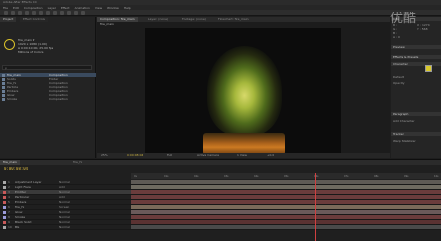  What do you see at coordinates (9, 192) in the screenshot?
I see `layer-number: 3` at bounding box center [9, 192].